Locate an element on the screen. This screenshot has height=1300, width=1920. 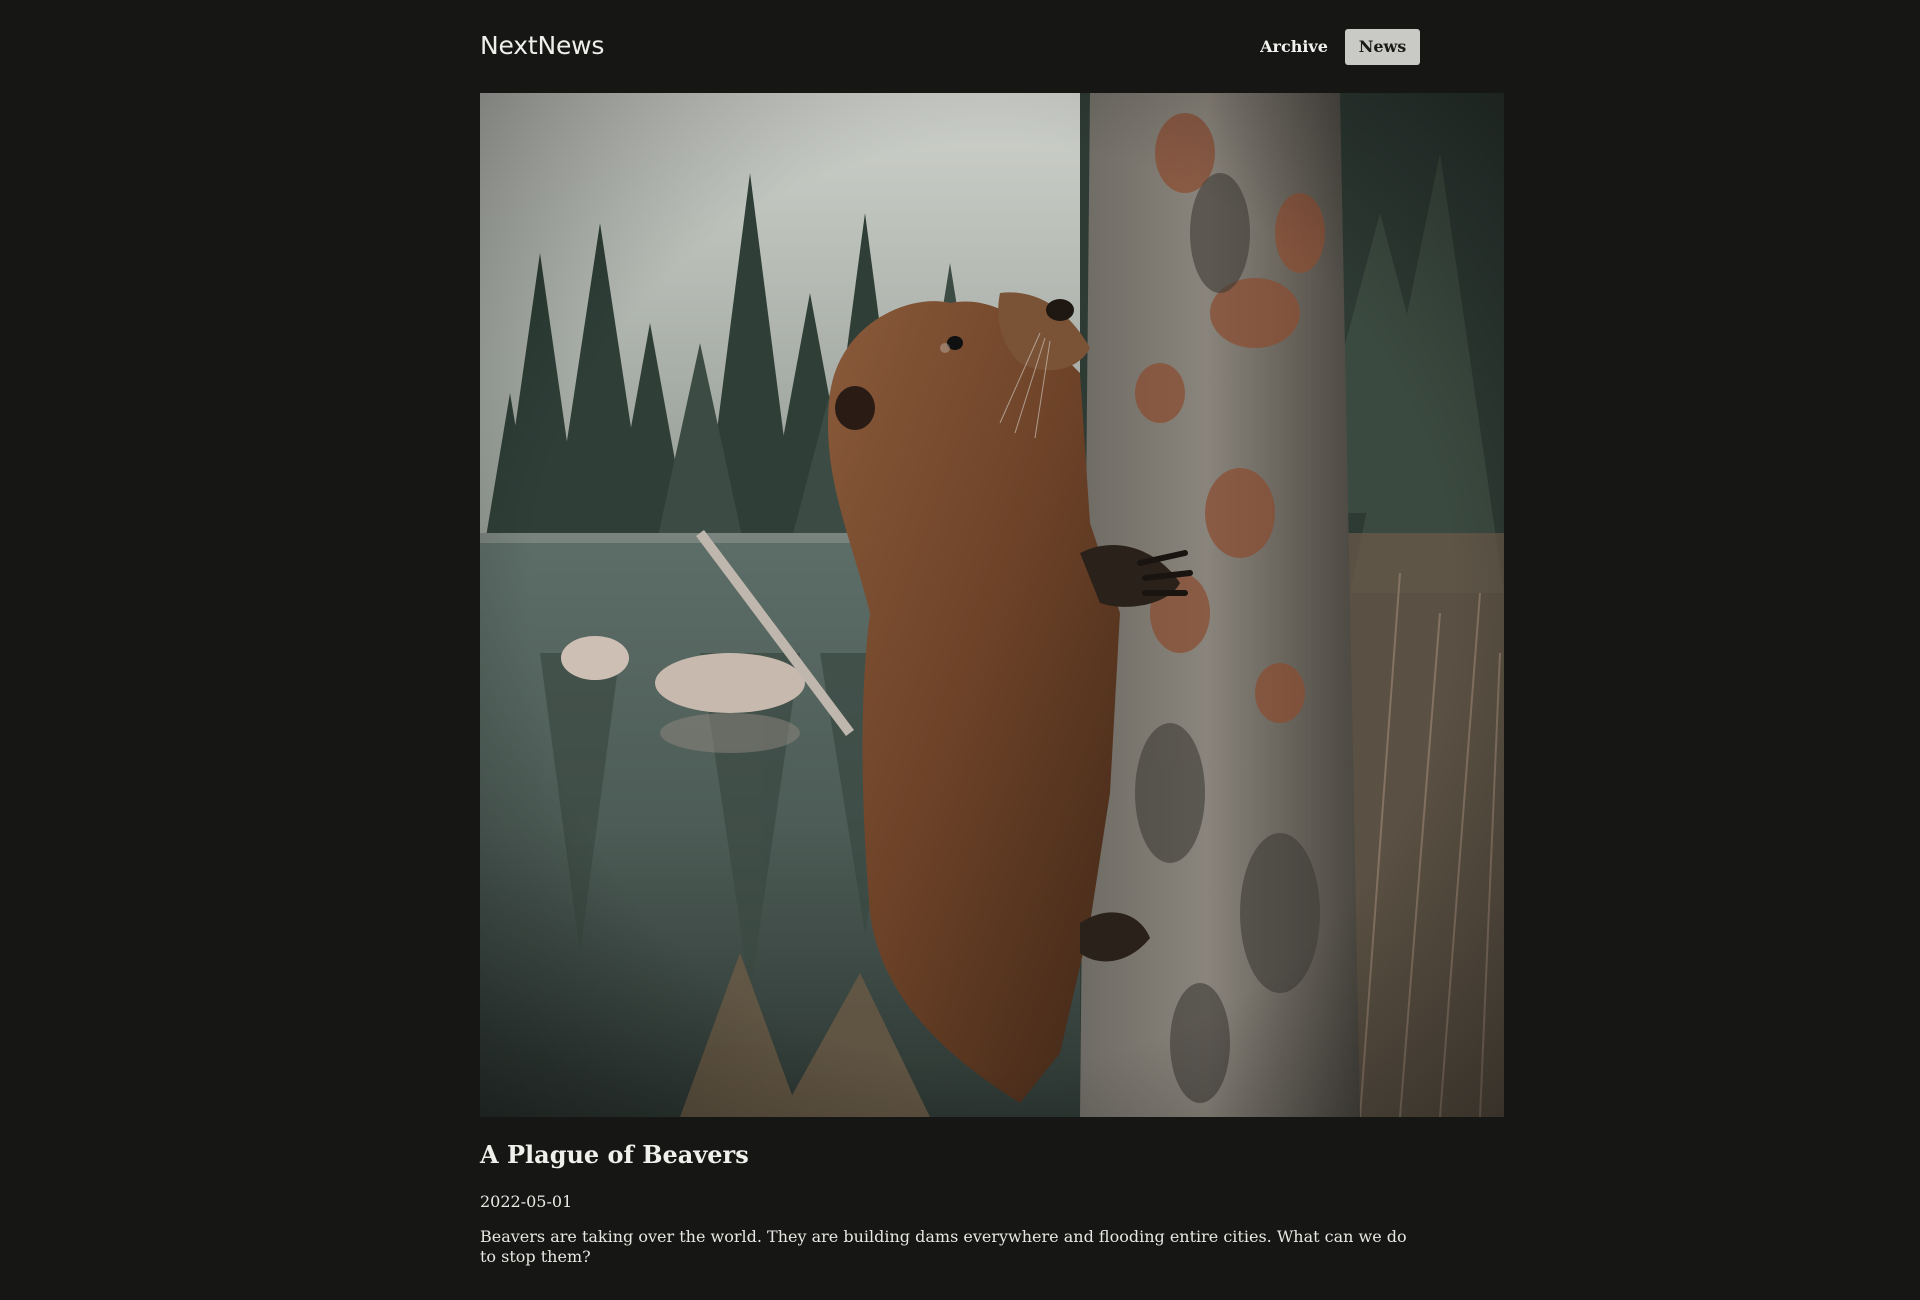
site-header: NextNews Archive News is located at coordinates (992, 46).